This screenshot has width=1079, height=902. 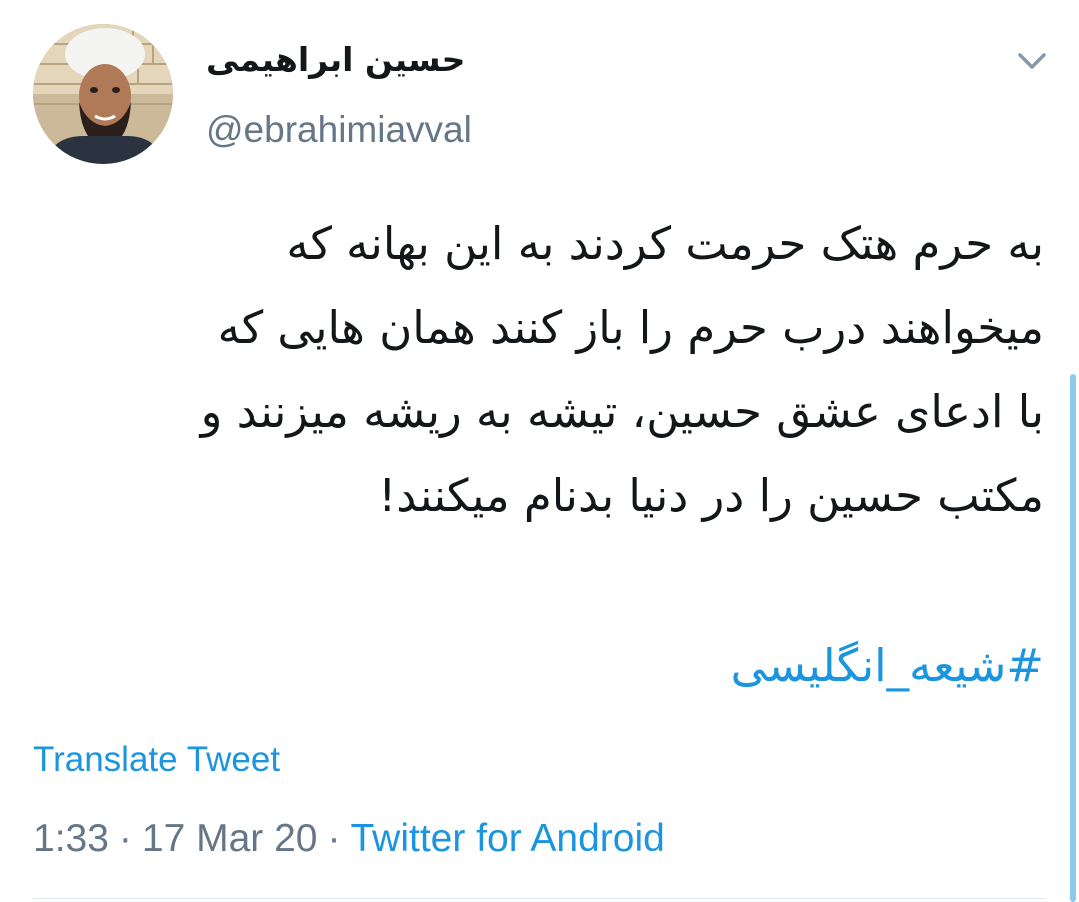 I want to click on tweet-time: 1:33, so click(x=71, y=838).